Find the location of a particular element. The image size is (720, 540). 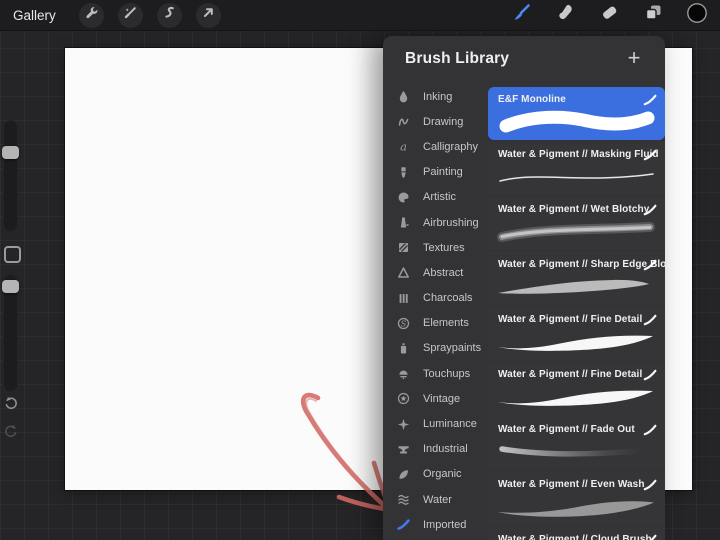

category-item-airbrushing: Airbrushing is located at coordinates (435, 222).